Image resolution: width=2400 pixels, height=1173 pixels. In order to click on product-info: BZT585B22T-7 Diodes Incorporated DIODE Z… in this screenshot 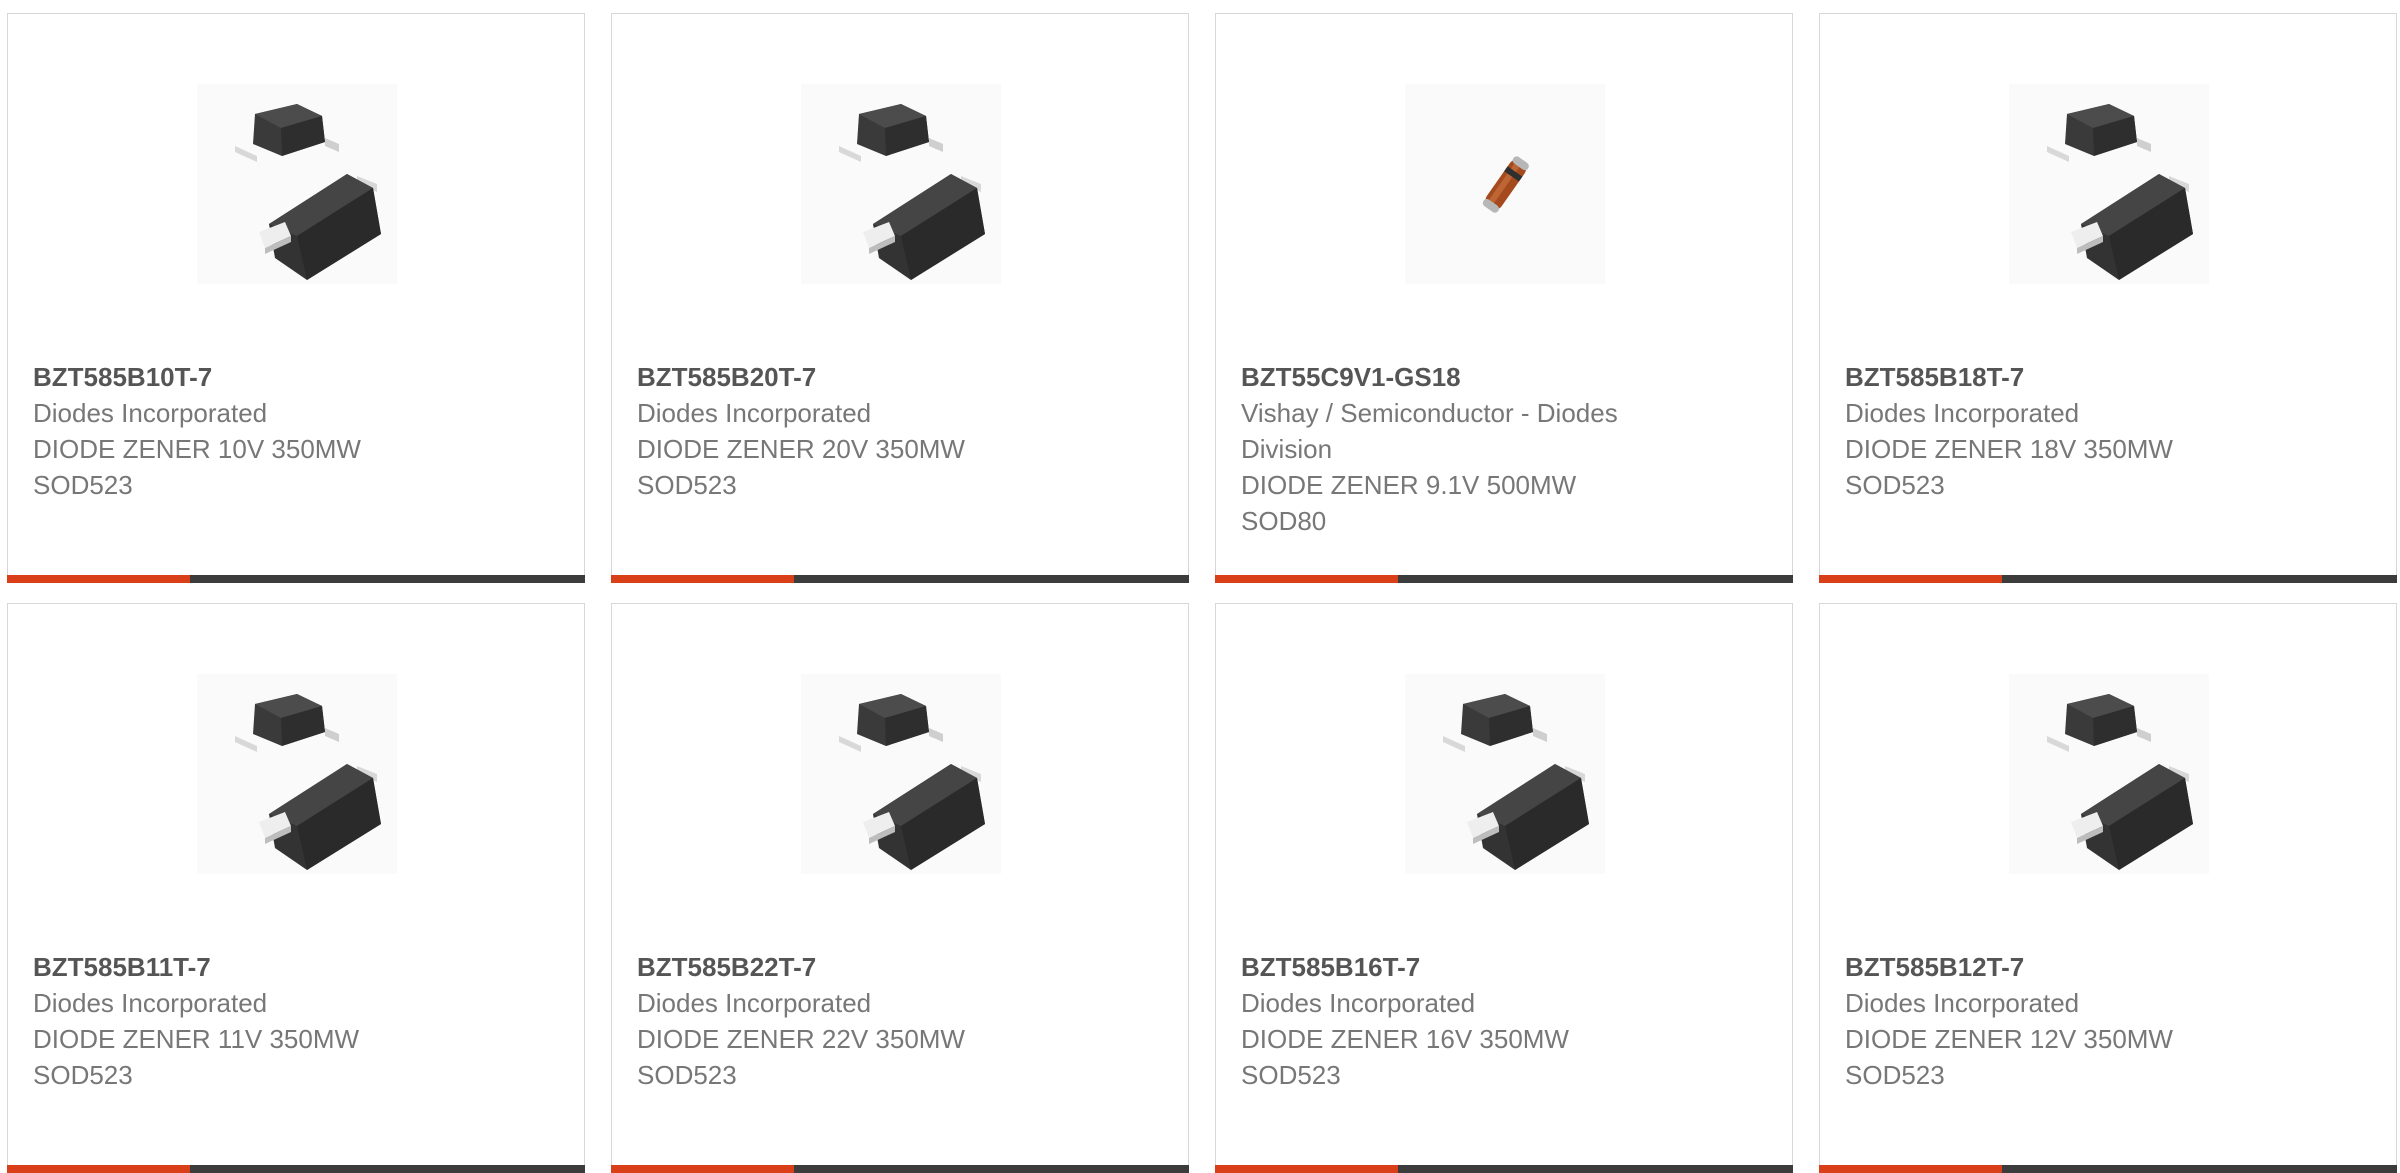, I will do `click(897, 1021)`.